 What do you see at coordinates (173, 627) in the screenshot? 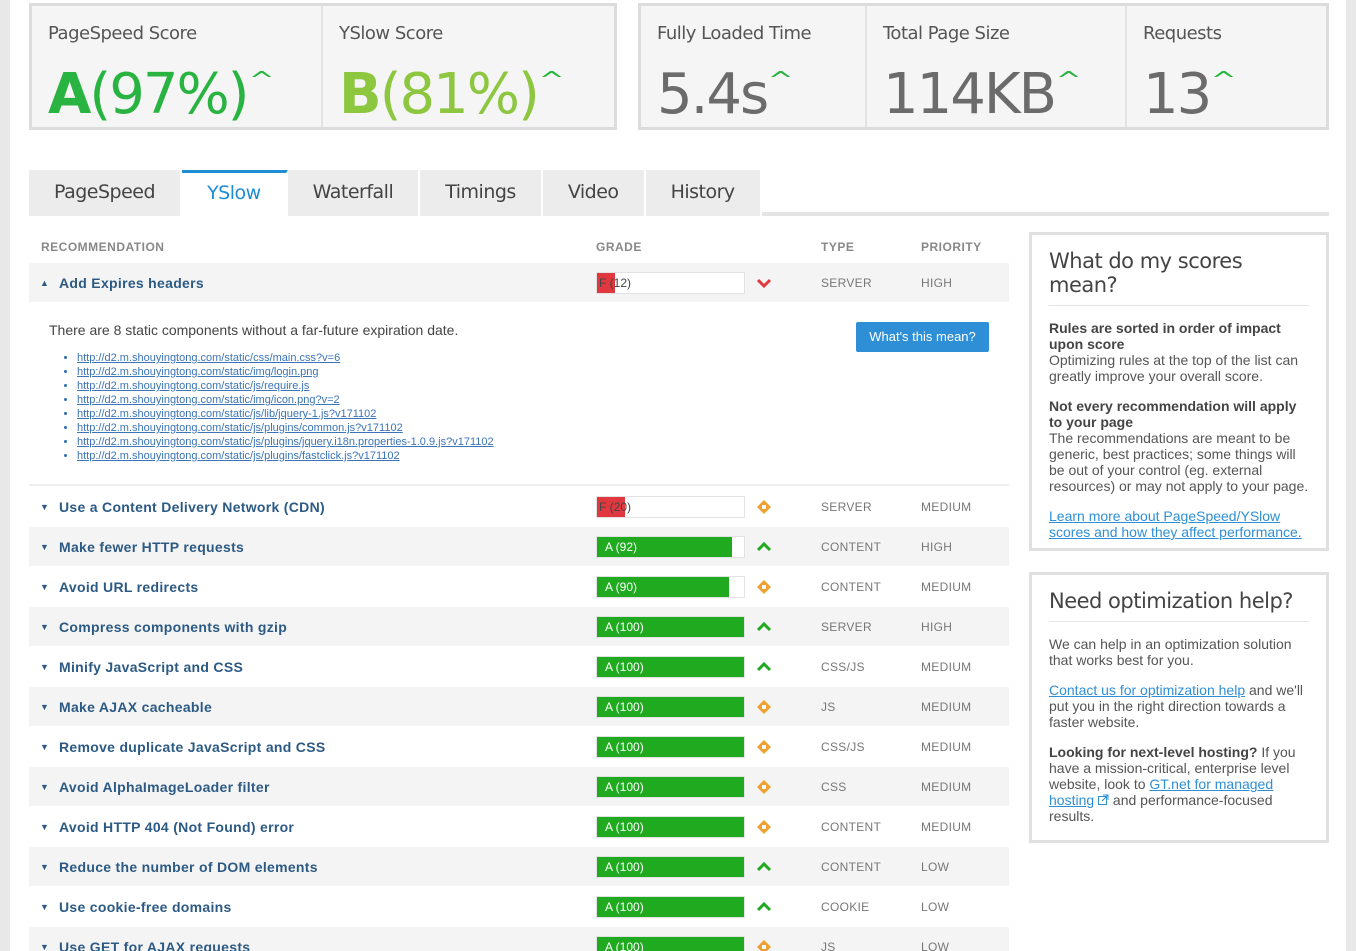
I see `recommendation-name: Compress components with gzip` at bounding box center [173, 627].